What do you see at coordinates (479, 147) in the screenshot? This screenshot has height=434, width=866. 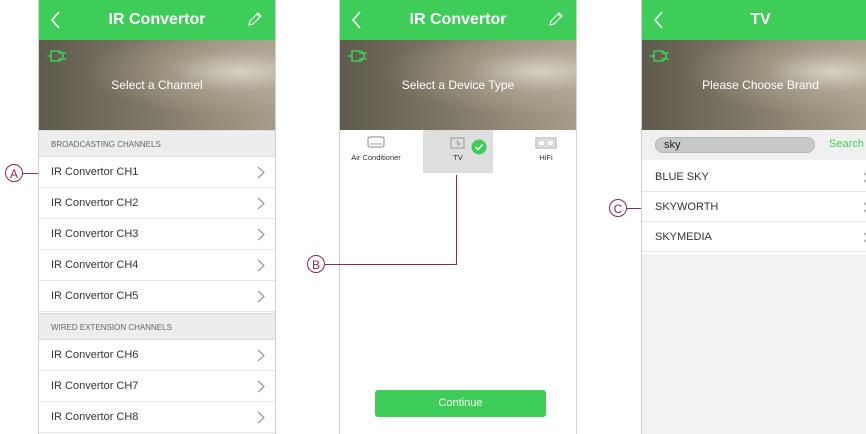 I see `selected-check-icon` at bounding box center [479, 147].